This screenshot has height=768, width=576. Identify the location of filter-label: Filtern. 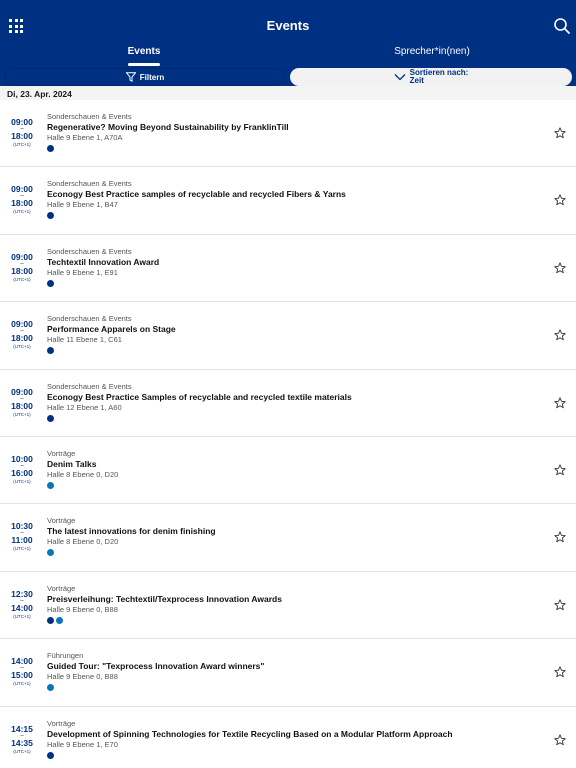
(152, 77).